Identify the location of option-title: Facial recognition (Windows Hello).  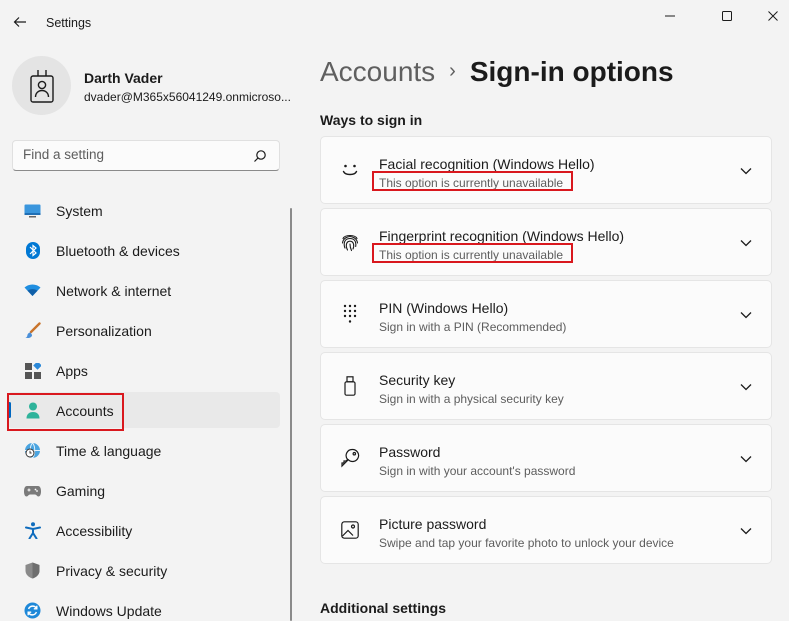
(487, 164).